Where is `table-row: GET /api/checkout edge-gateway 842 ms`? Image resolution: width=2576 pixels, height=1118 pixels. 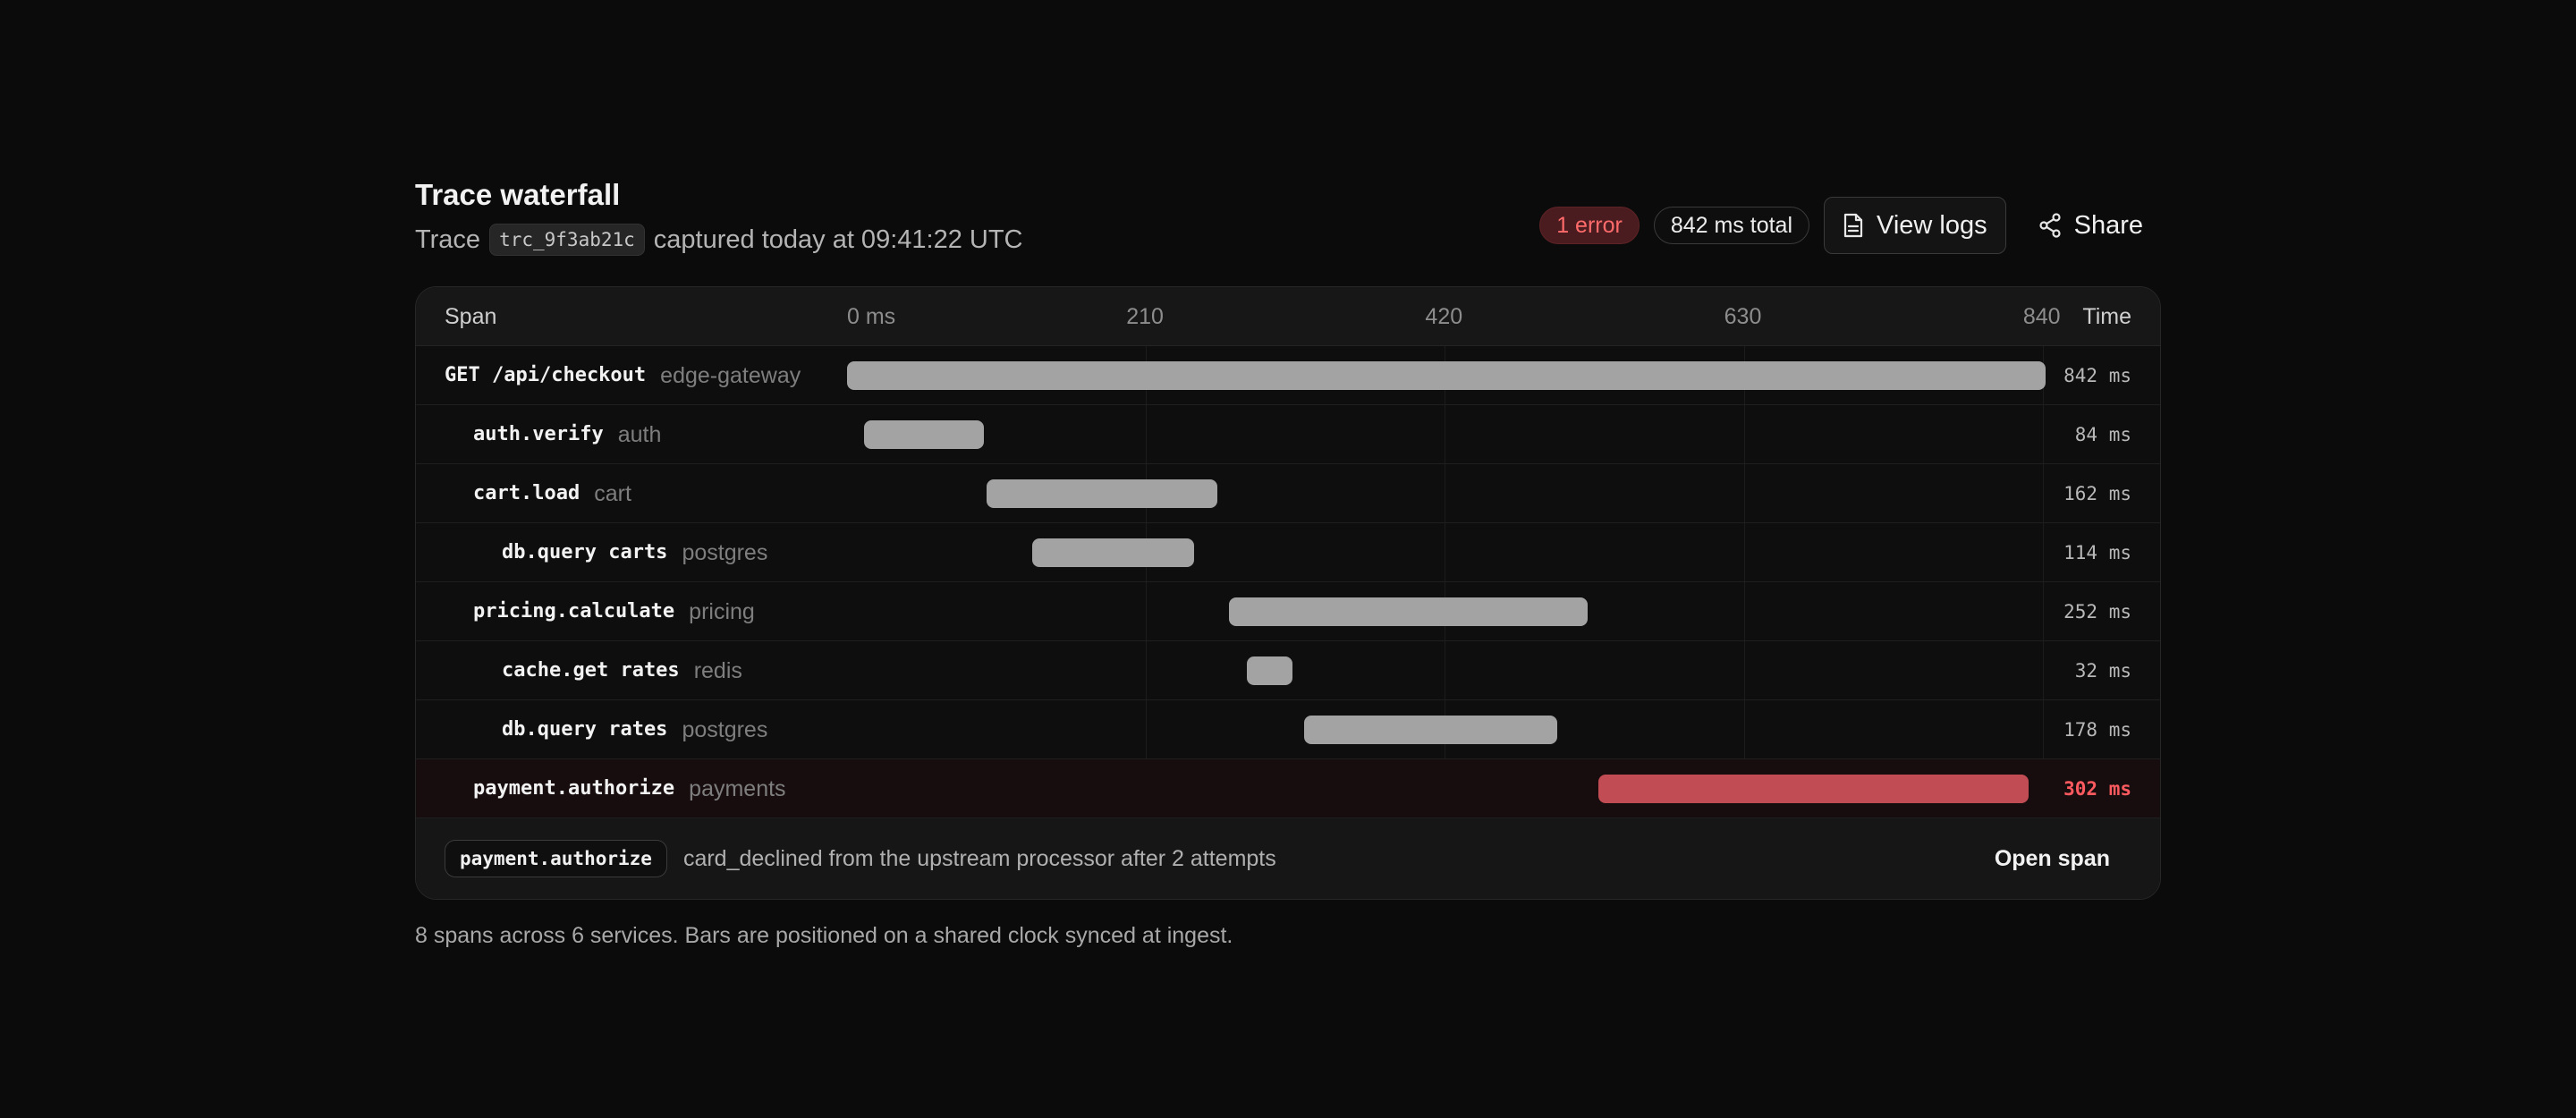
table-row: GET /api/checkout edge-gateway 842 ms is located at coordinates (1288, 375).